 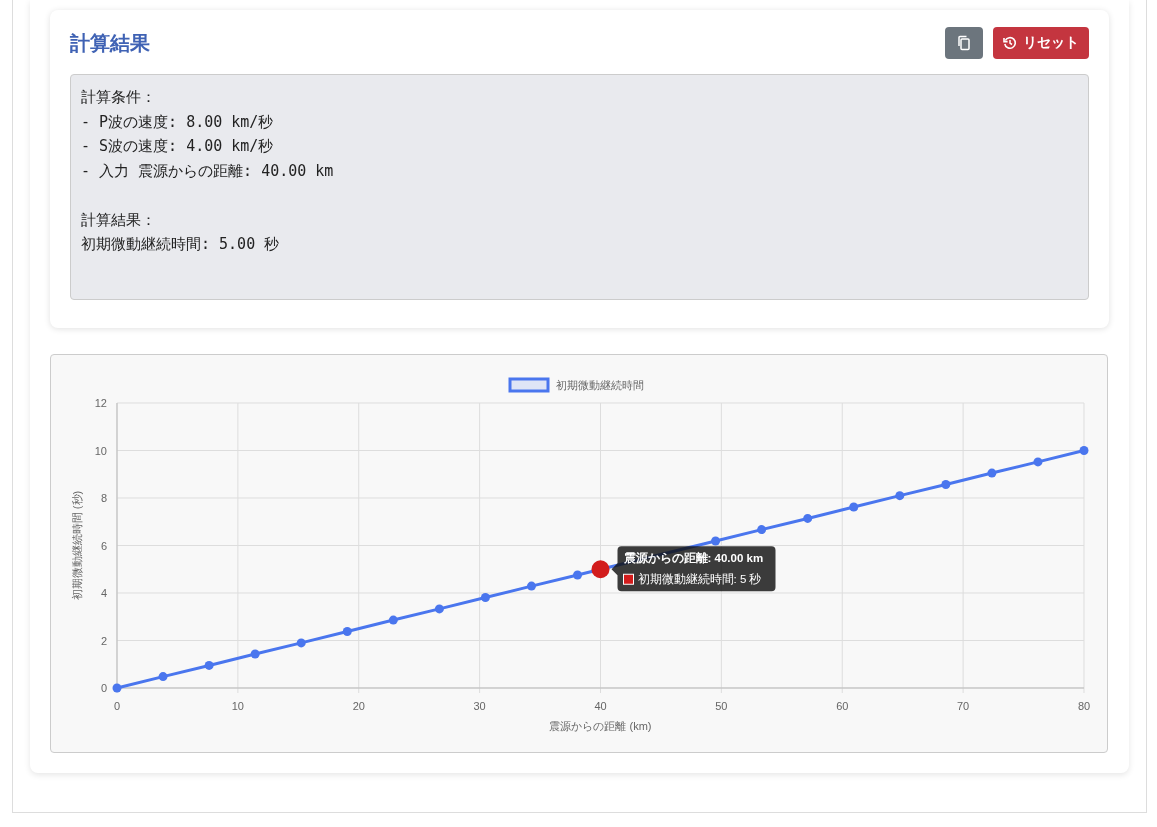 What do you see at coordinates (721, 706) in the screenshot?
I see `x-tick-label: 50` at bounding box center [721, 706].